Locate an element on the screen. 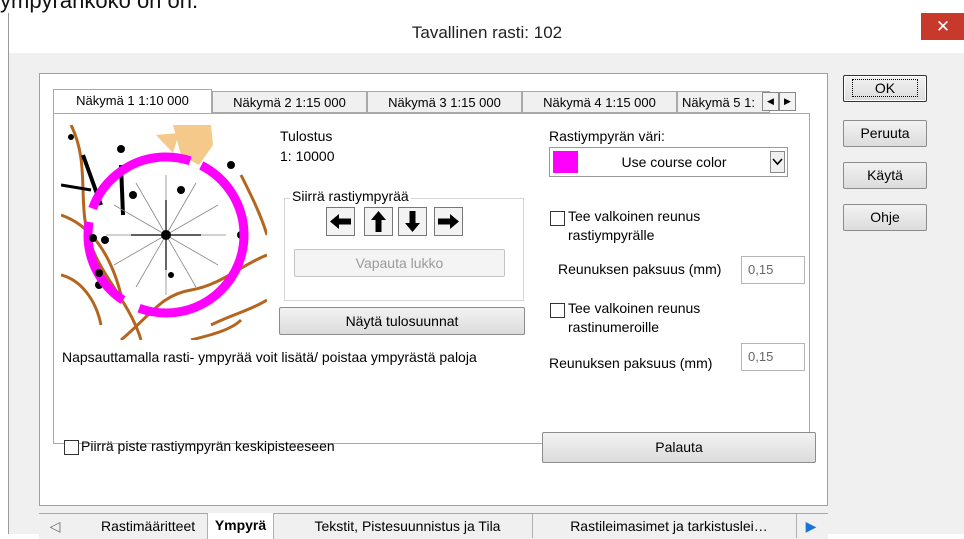 The width and height of the screenshot is (964, 539). apply-button: Käytä is located at coordinates (885, 175).